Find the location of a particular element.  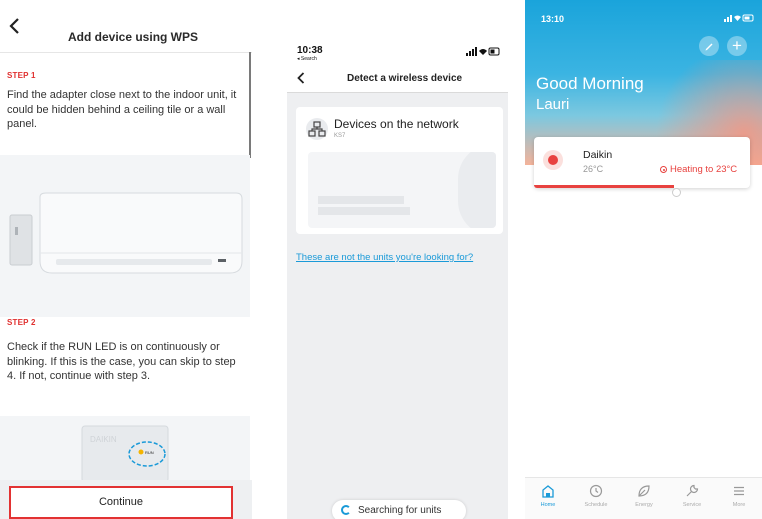

step1-label: STEP 1 is located at coordinates (21, 75).